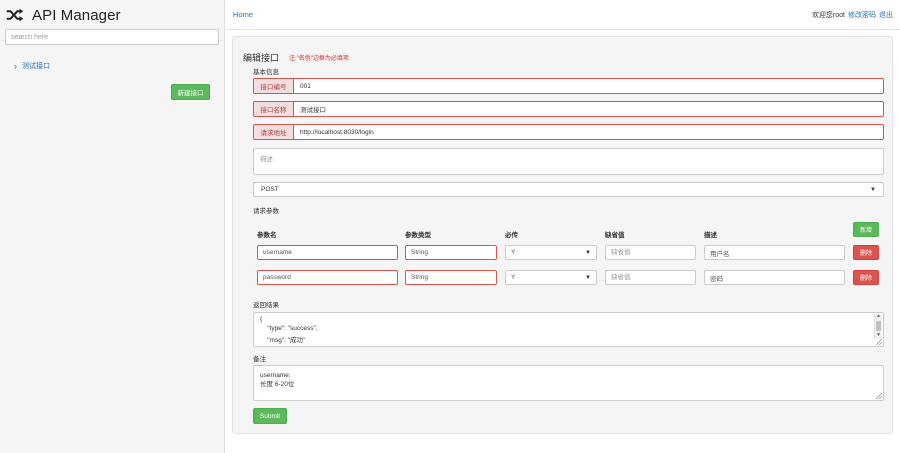 This screenshot has width=900, height=453. I want to click on api-no-label: 接口编号, so click(274, 86).